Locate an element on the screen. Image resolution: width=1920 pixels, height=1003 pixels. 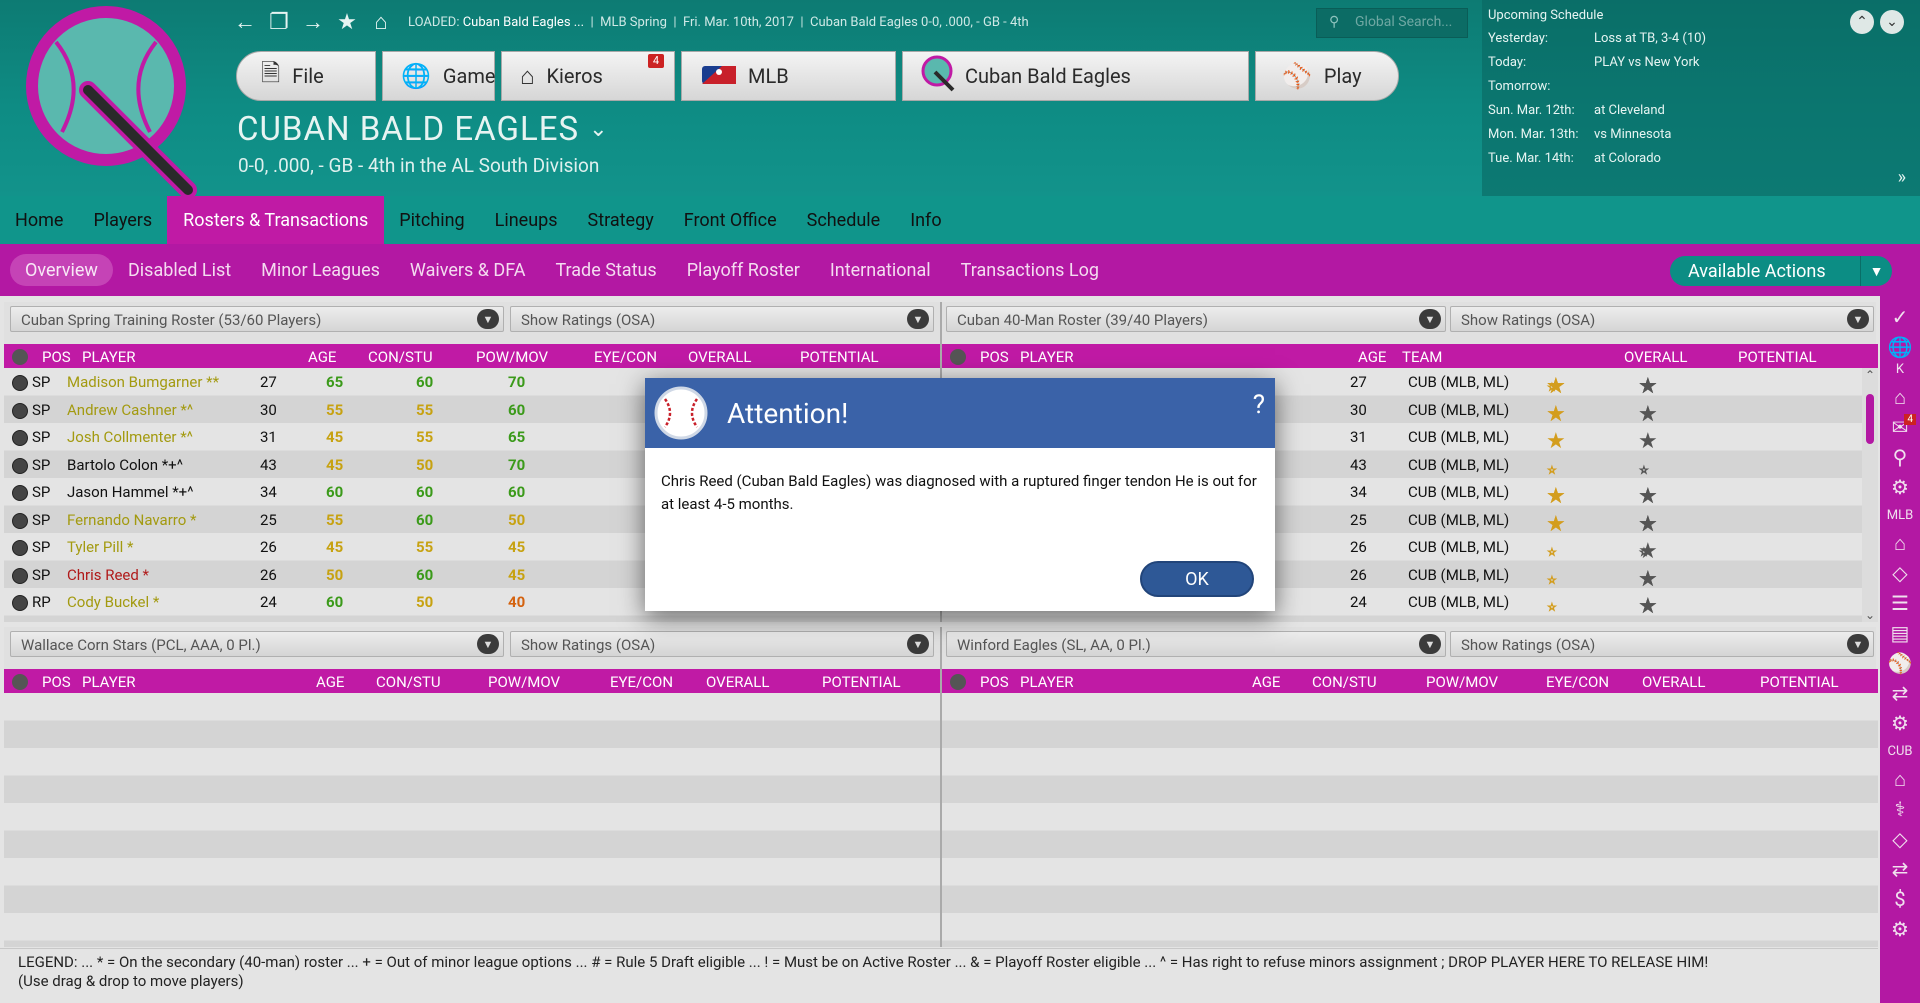
page-title: CUBAN BALD EAGLES ⌄ is located at coordinates (423, 129).